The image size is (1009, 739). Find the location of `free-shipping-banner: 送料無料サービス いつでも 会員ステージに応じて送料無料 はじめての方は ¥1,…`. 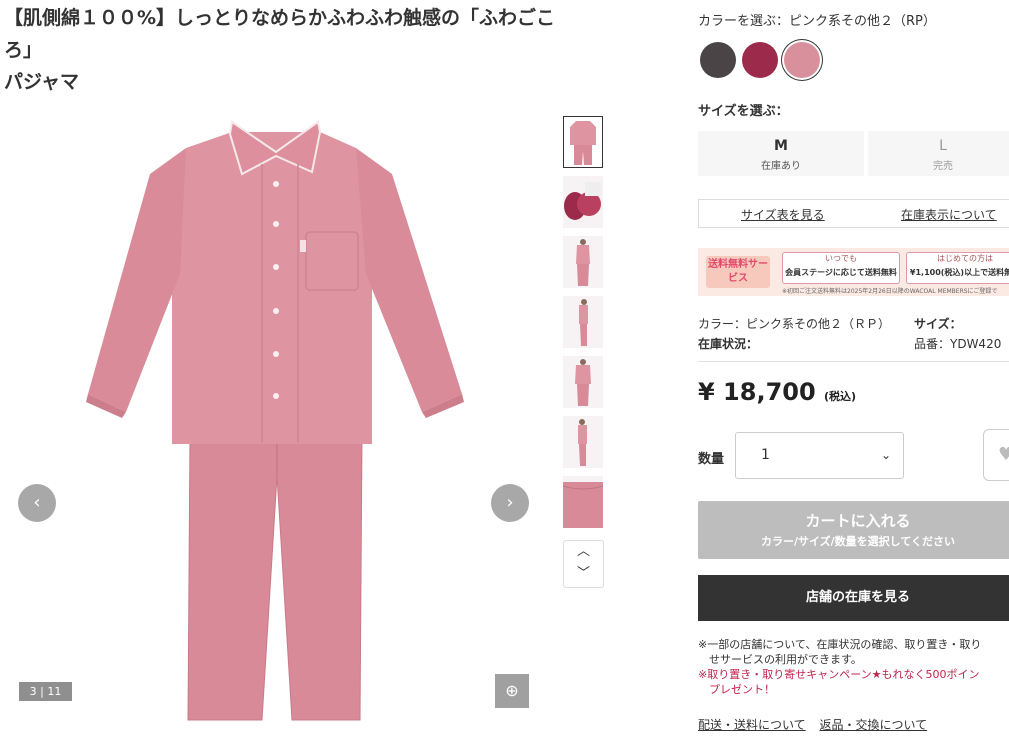

free-shipping-banner: 送料無料サービス いつでも 会員ステージに応じて送料無料 はじめての方は ¥1,… is located at coordinates (853, 272).